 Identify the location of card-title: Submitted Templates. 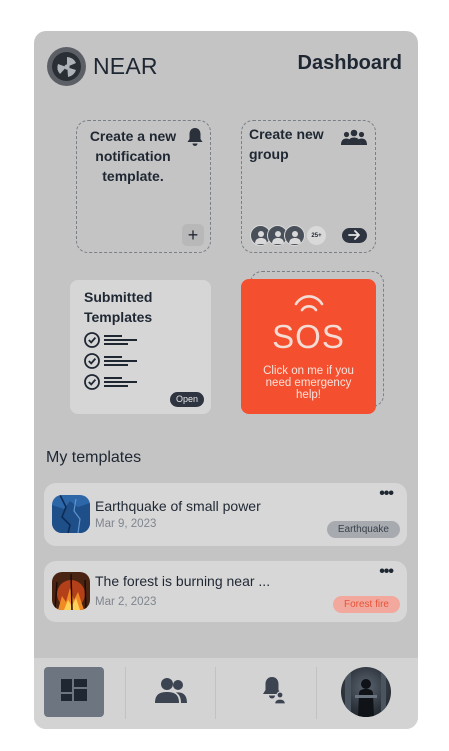
(118, 307).